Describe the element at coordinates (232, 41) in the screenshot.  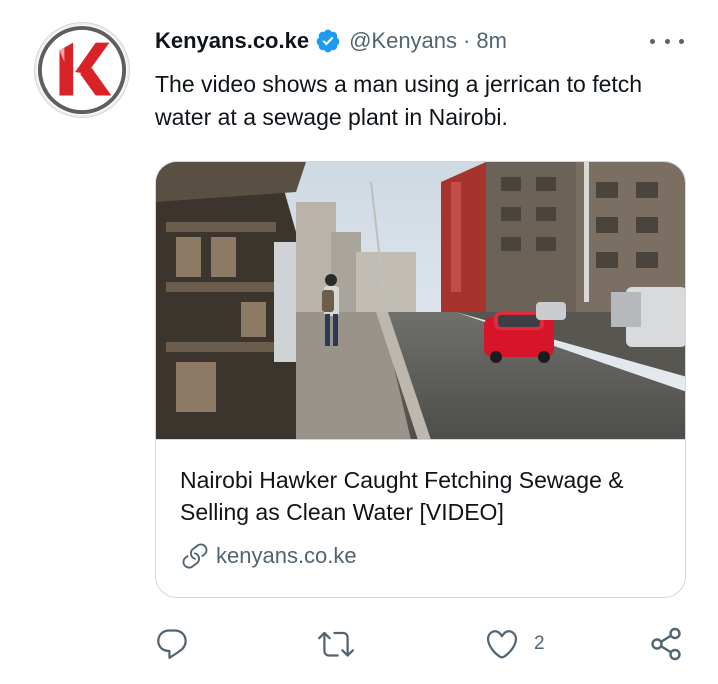
I see `author-name: Kenyans.co.ke` at that location.